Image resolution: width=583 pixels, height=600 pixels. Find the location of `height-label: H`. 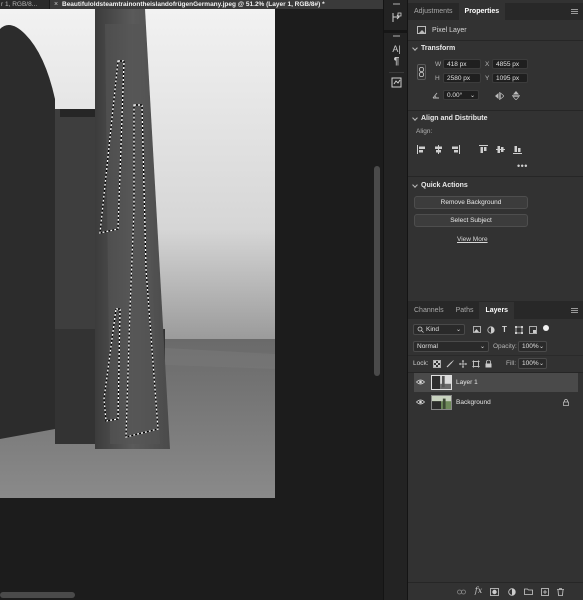

height-label: H is located at coordinates (437, 78).